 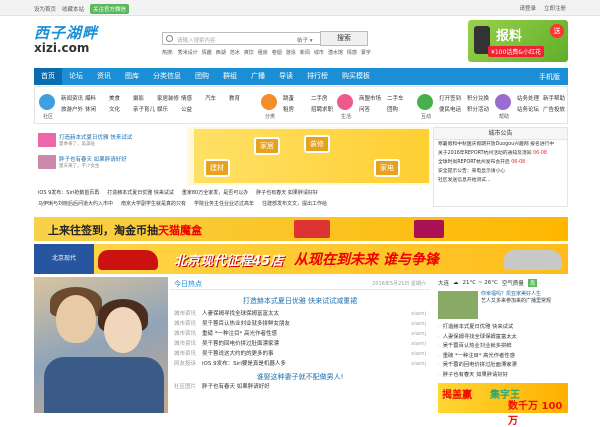 What do you see at coordinates (425, 102) in the screenshot?
I see `interact-icon` at bounding box center [425, 102].